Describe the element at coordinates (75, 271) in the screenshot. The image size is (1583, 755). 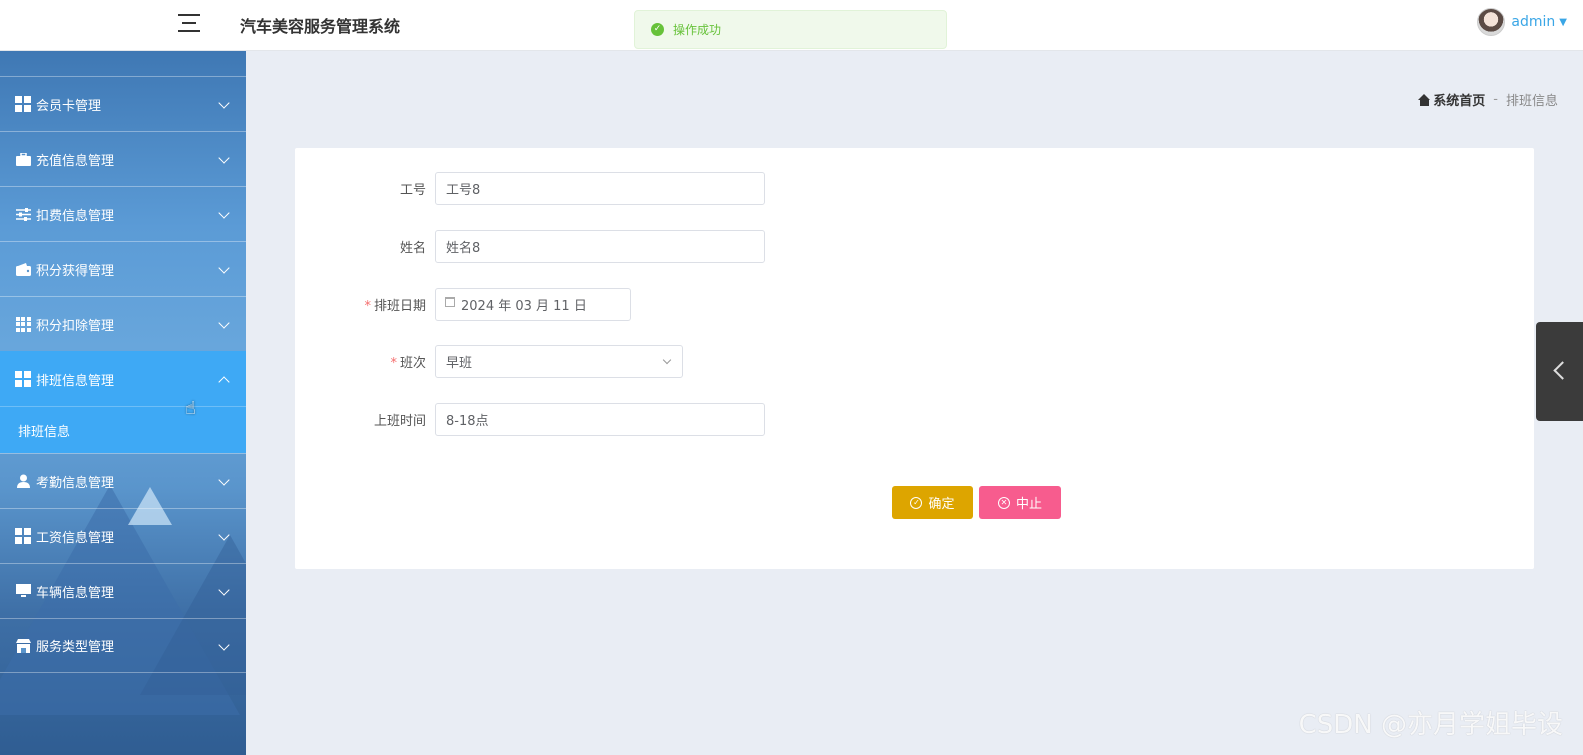
I see `sidebar-item-label: 积分获得管理` at that location.